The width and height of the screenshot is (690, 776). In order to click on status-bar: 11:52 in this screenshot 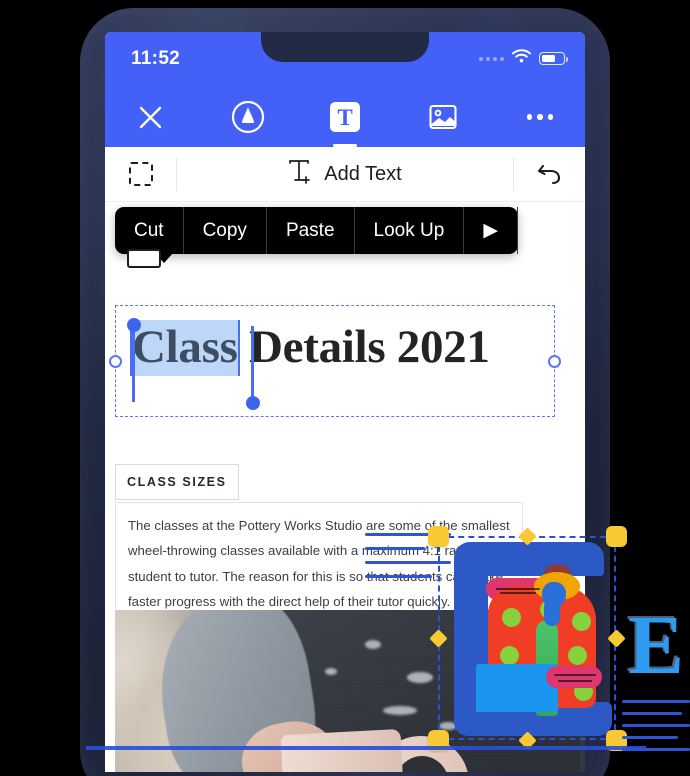, I will do `click(345, 59)`.